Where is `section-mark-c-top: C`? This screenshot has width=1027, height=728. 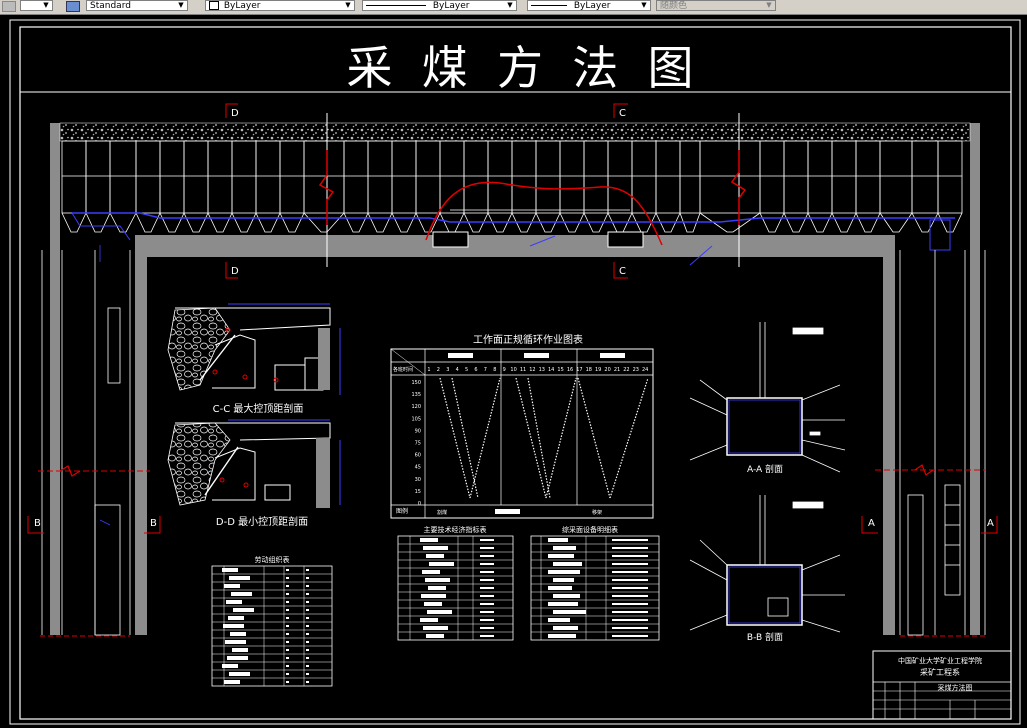 section-mark-c-top: C is located at coordinates (620, 111).